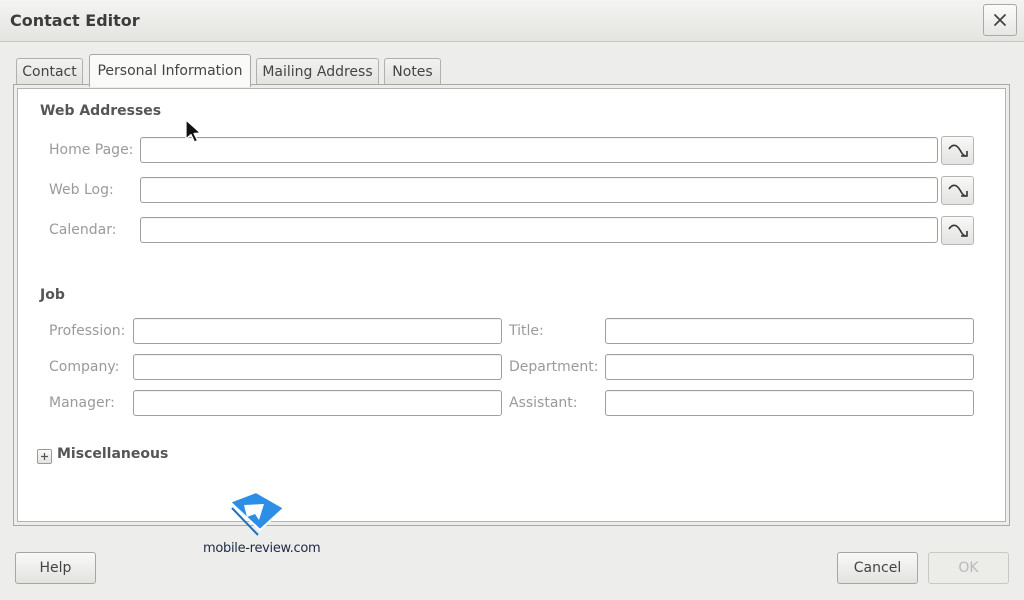 This screenshot has width=1024, height=600. Describe the element at coordinates (539, 190) in the screenshot. I see `web-log-input` at that location.